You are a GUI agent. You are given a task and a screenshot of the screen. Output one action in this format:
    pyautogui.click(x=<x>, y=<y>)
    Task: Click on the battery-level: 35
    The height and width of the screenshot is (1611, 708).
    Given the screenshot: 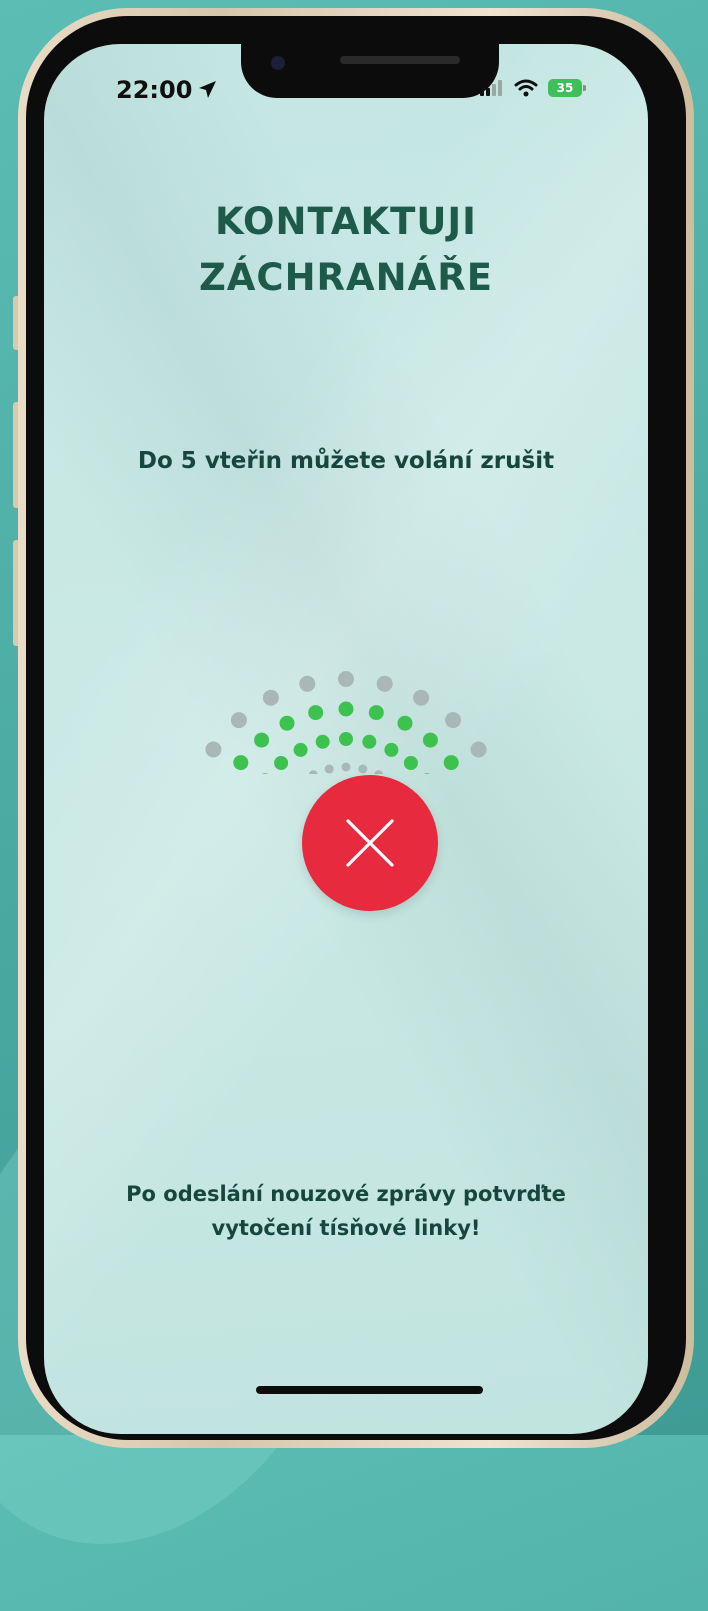 What is the action you would take?
    pyautogui.click(x=565, y=88)
    